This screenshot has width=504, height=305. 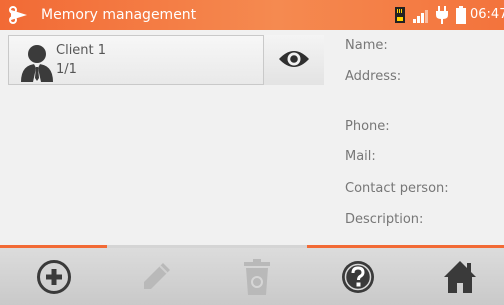 I want to click on address-label: Address:, so click(x=373, y=76).